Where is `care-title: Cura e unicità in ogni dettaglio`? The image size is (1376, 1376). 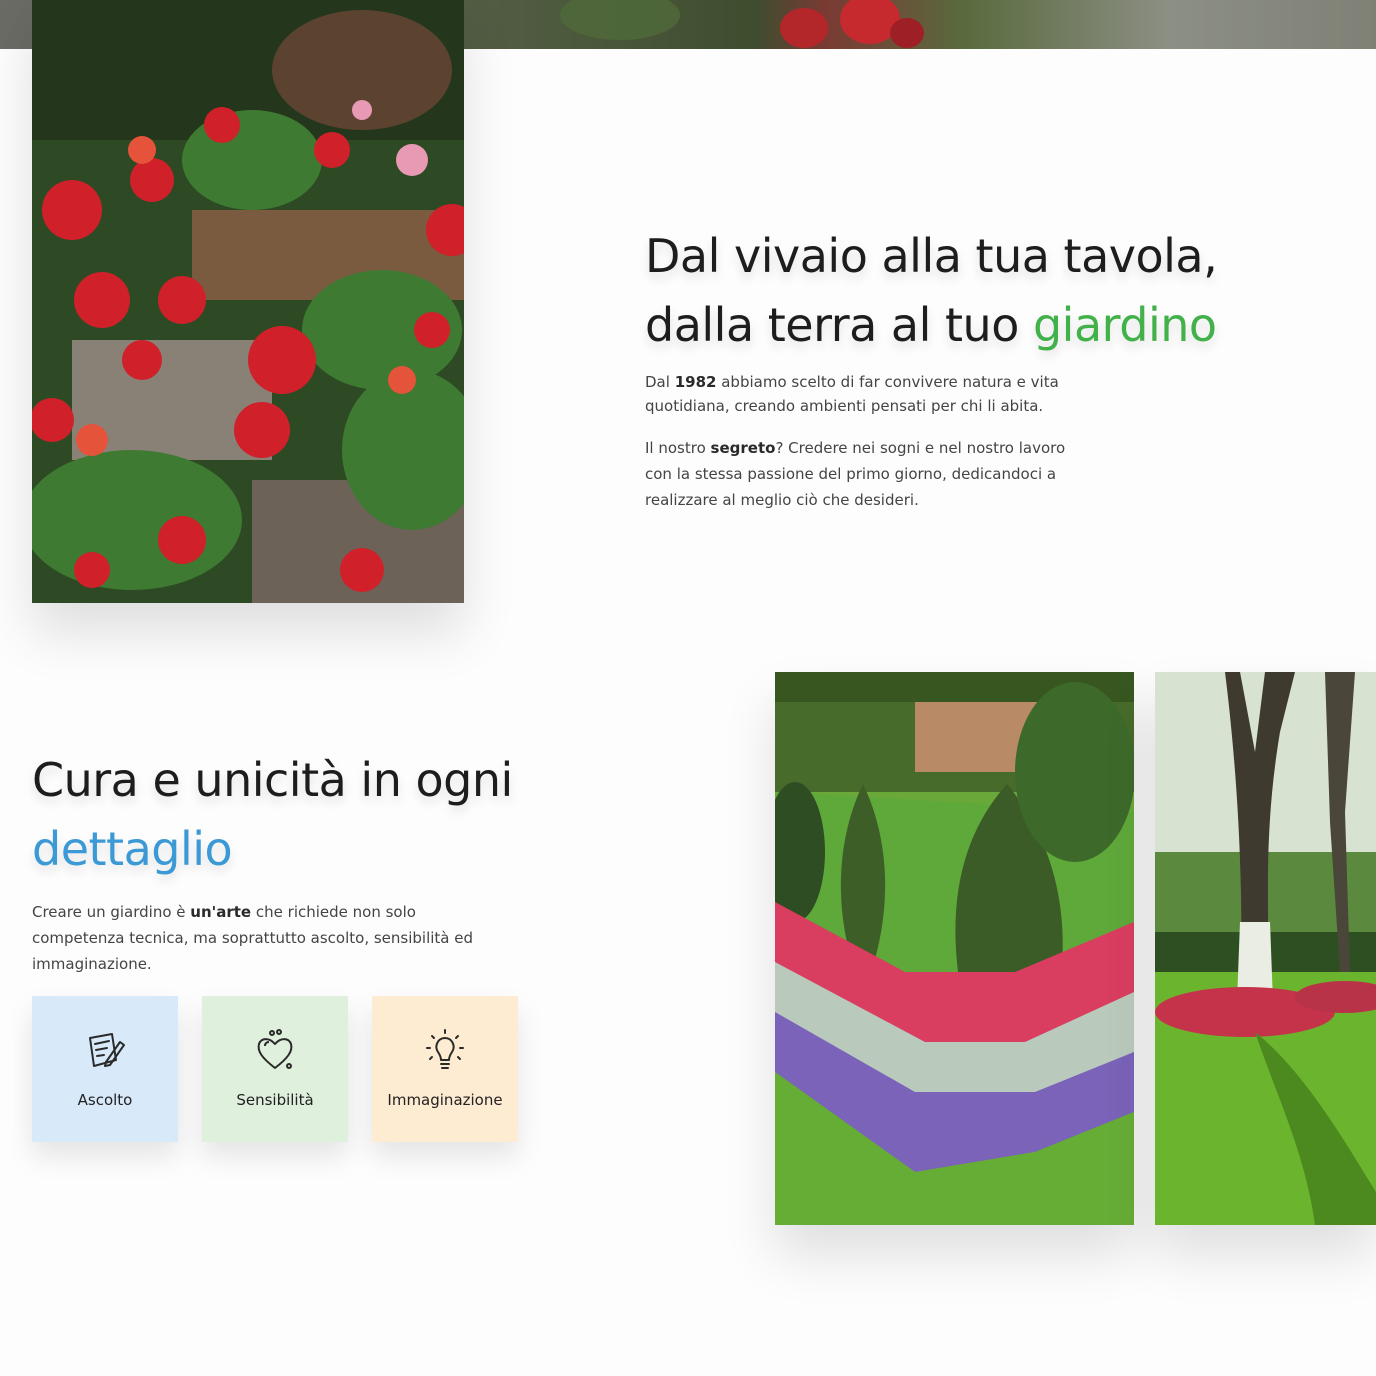
care-title: Cura e unicità in ogni dettaglio is located at coordinates (292, 815).